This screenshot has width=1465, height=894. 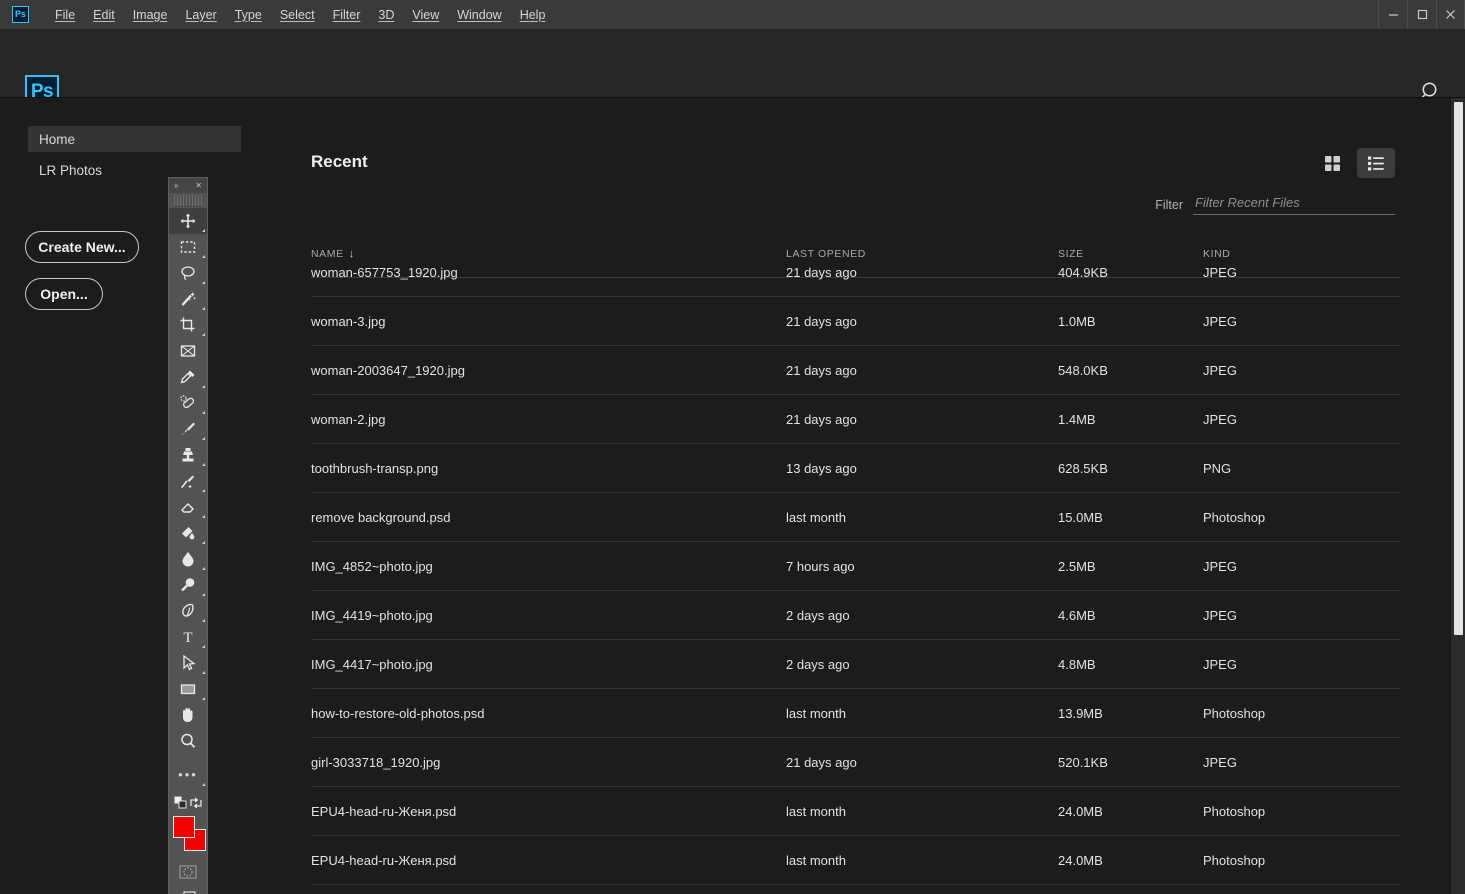 I want to click on menu-item-filter: Filter, so click(x=347, y=15).